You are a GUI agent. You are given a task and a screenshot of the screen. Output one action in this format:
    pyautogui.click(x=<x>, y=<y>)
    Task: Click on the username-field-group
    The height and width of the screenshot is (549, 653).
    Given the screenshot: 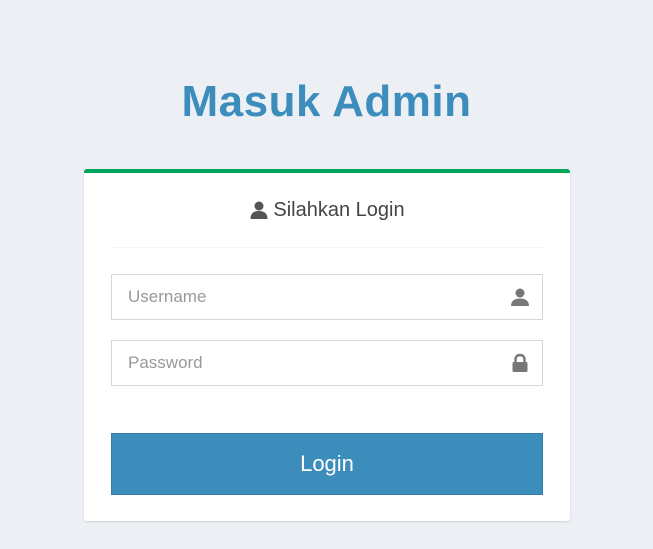 What is the action you would take?
    pyautogui.click(x=327, y=297)
    